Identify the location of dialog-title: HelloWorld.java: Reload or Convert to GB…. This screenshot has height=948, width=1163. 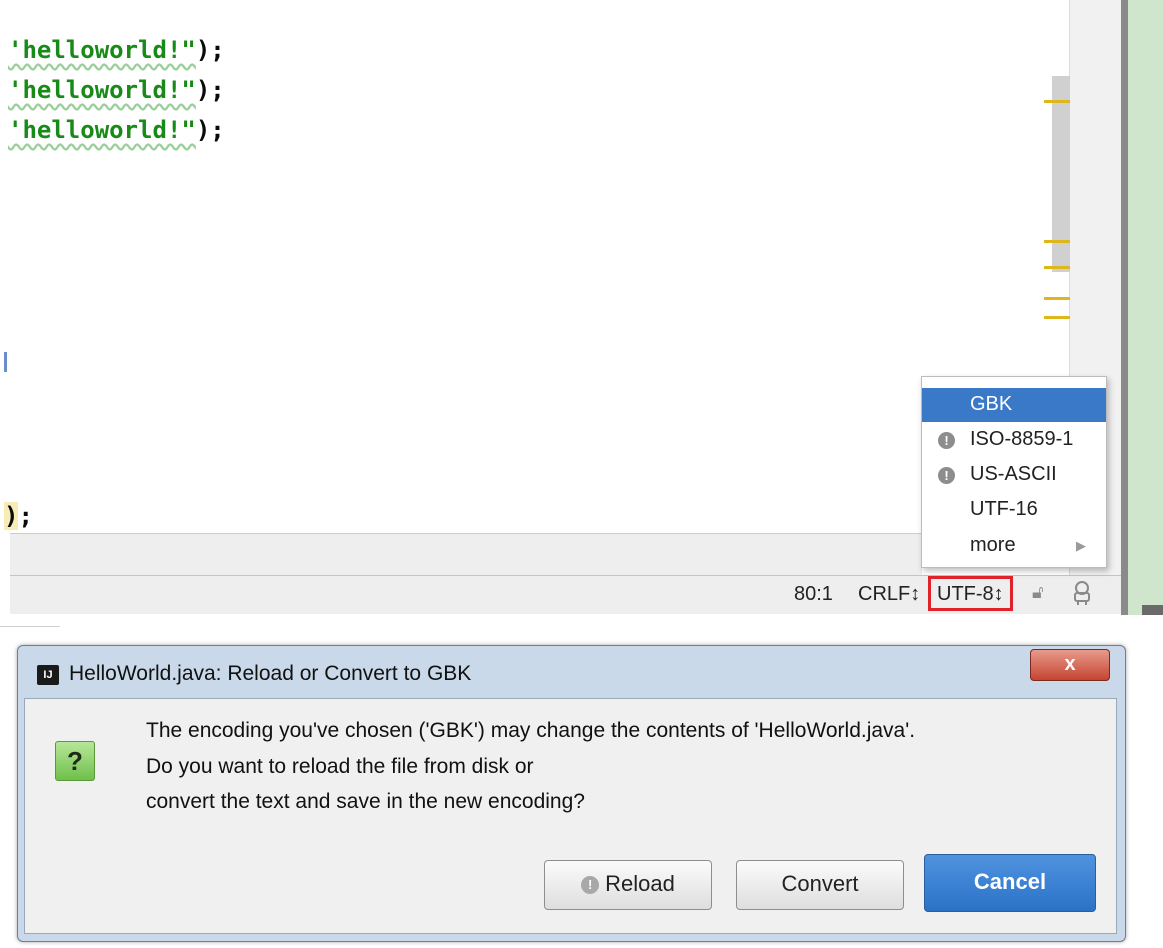
(270, 673).